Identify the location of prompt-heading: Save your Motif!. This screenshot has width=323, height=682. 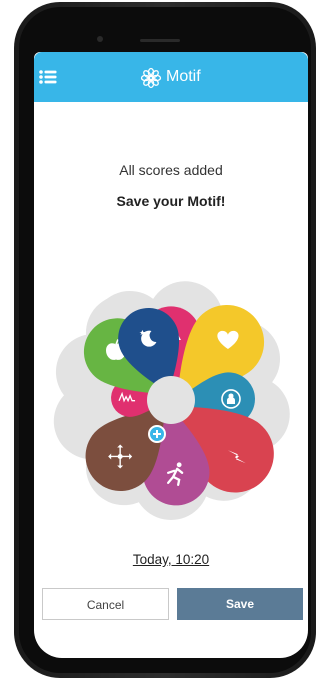
(171, 201).